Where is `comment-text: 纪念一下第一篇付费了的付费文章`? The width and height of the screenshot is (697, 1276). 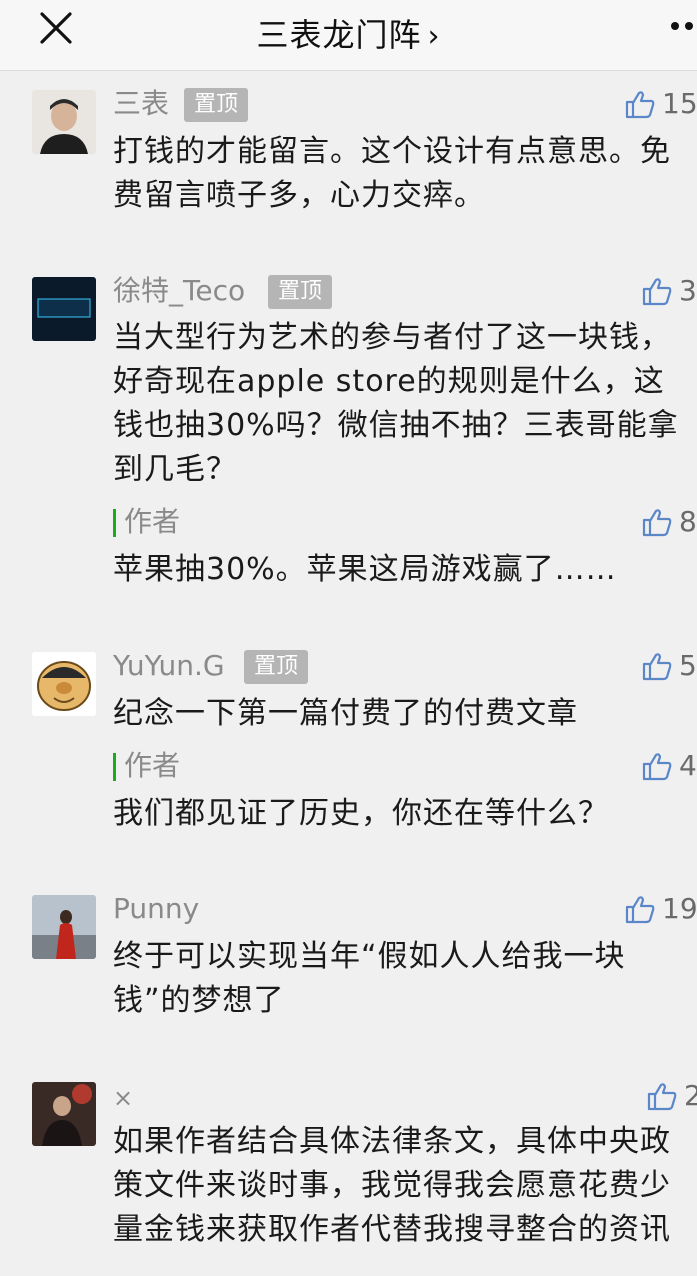
comment-text: 纪念一下第一篇付费了的付费文章 is located at coordinates (345, 713).